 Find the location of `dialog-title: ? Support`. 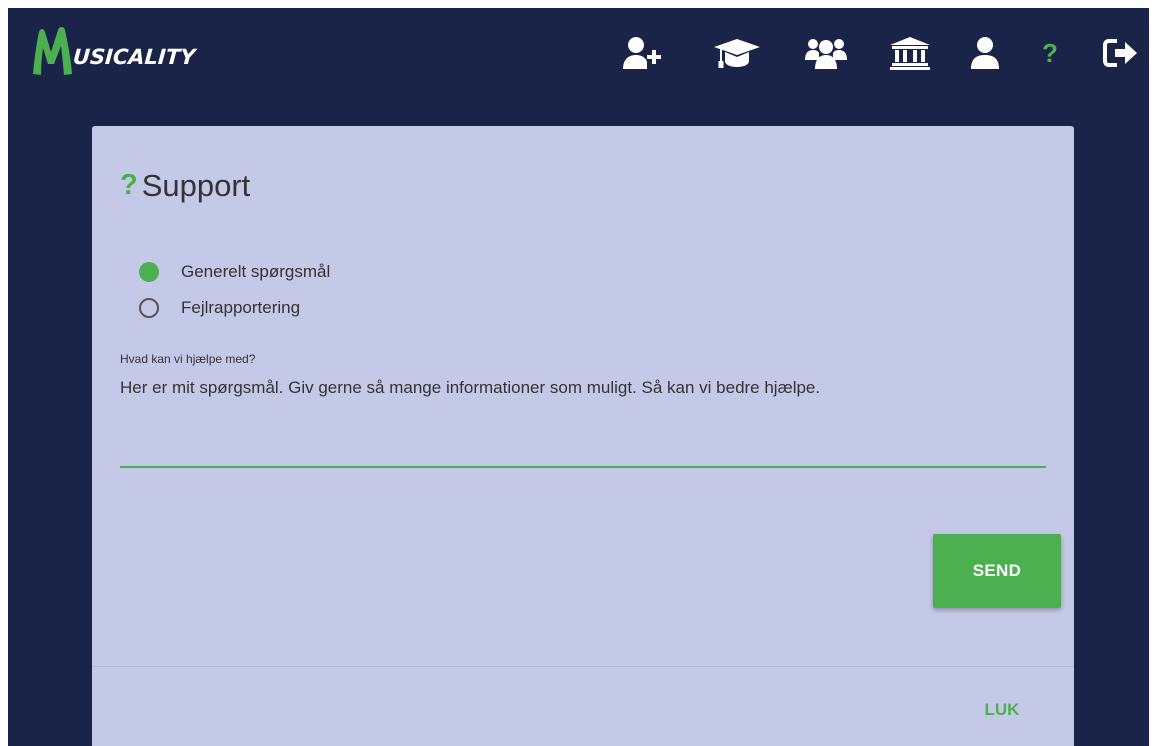

dialog-title: ? Support is located at coordinates (185, 185).